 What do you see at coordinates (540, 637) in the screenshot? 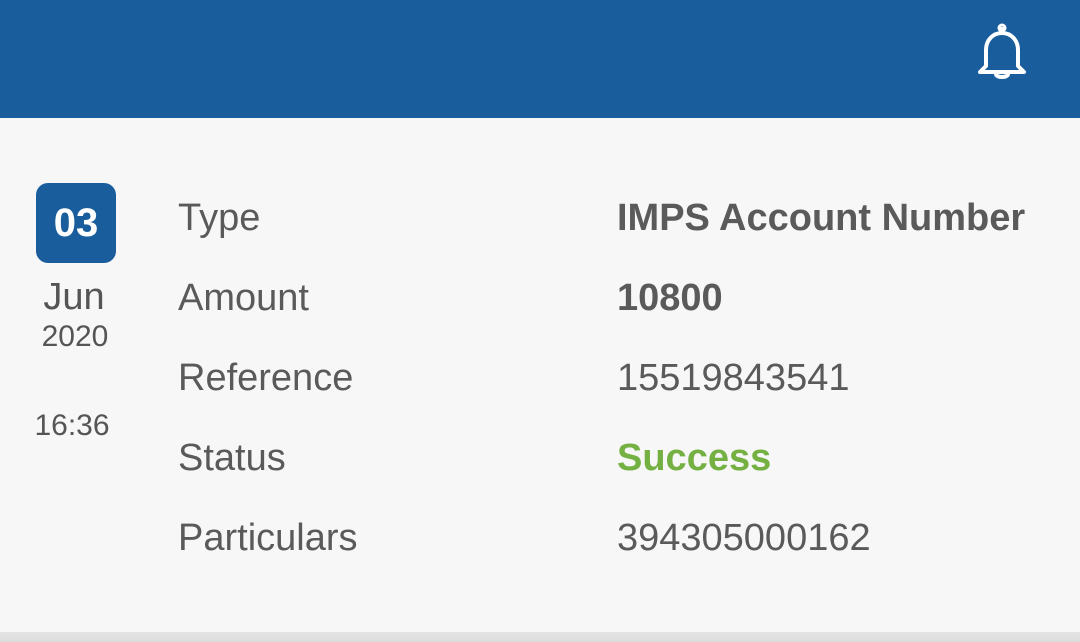
I see `card-bottom-divider` at bounding box center [540, 637].